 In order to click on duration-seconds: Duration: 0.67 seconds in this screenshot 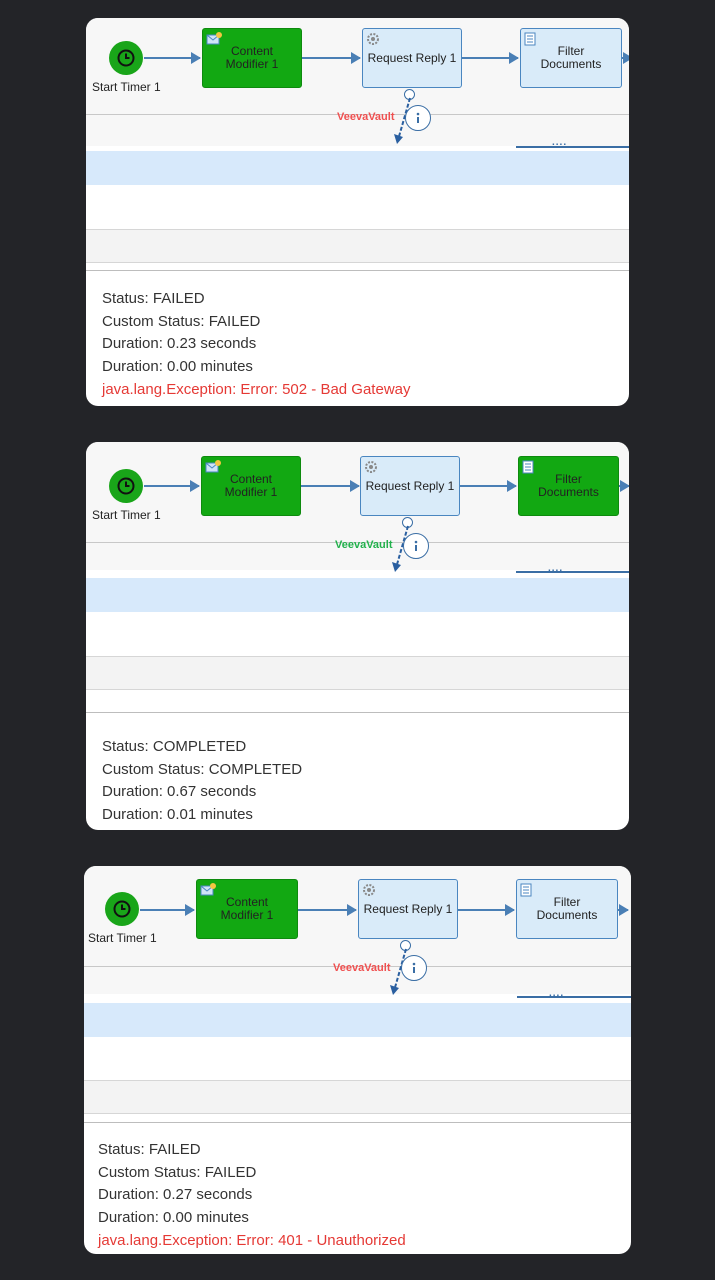, I will do `click(179, 792)`.